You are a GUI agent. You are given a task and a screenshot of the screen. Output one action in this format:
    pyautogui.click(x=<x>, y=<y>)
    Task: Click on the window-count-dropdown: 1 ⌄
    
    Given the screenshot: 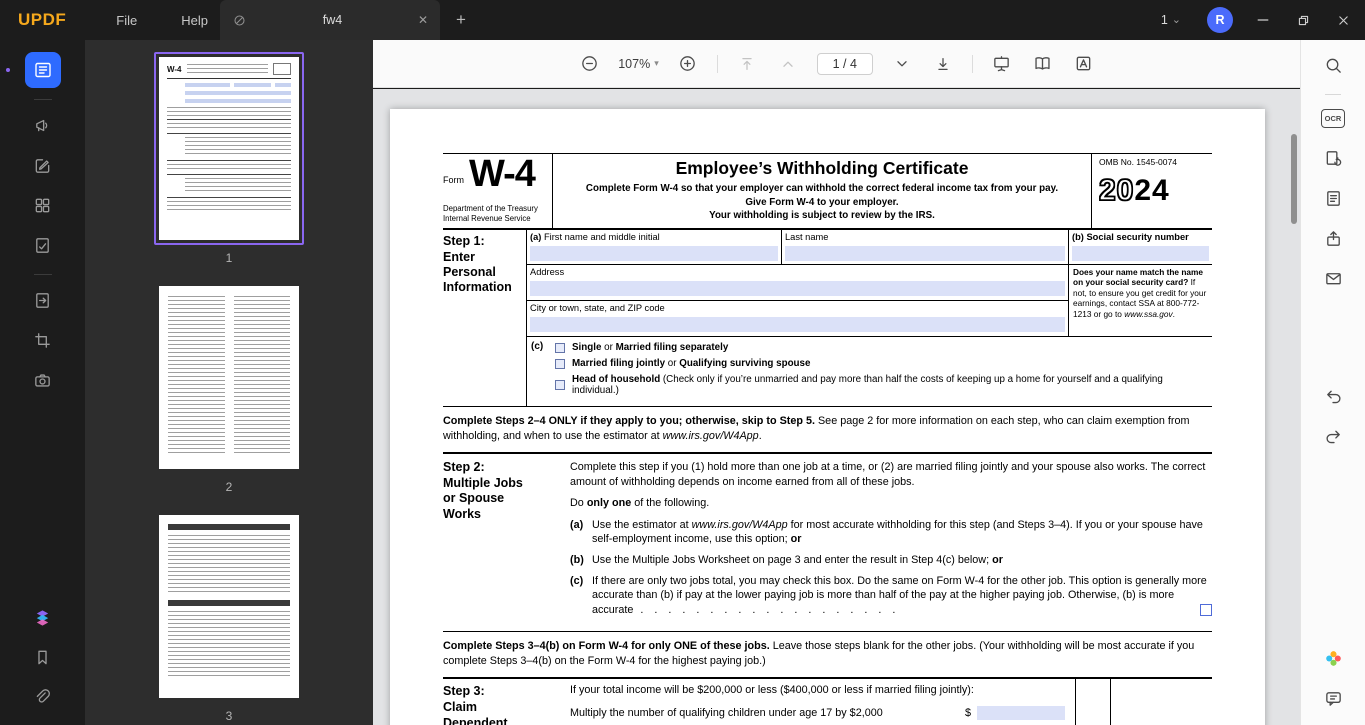 What is the action you would take?
    pyautogui.click(x=1171, y=20)
    